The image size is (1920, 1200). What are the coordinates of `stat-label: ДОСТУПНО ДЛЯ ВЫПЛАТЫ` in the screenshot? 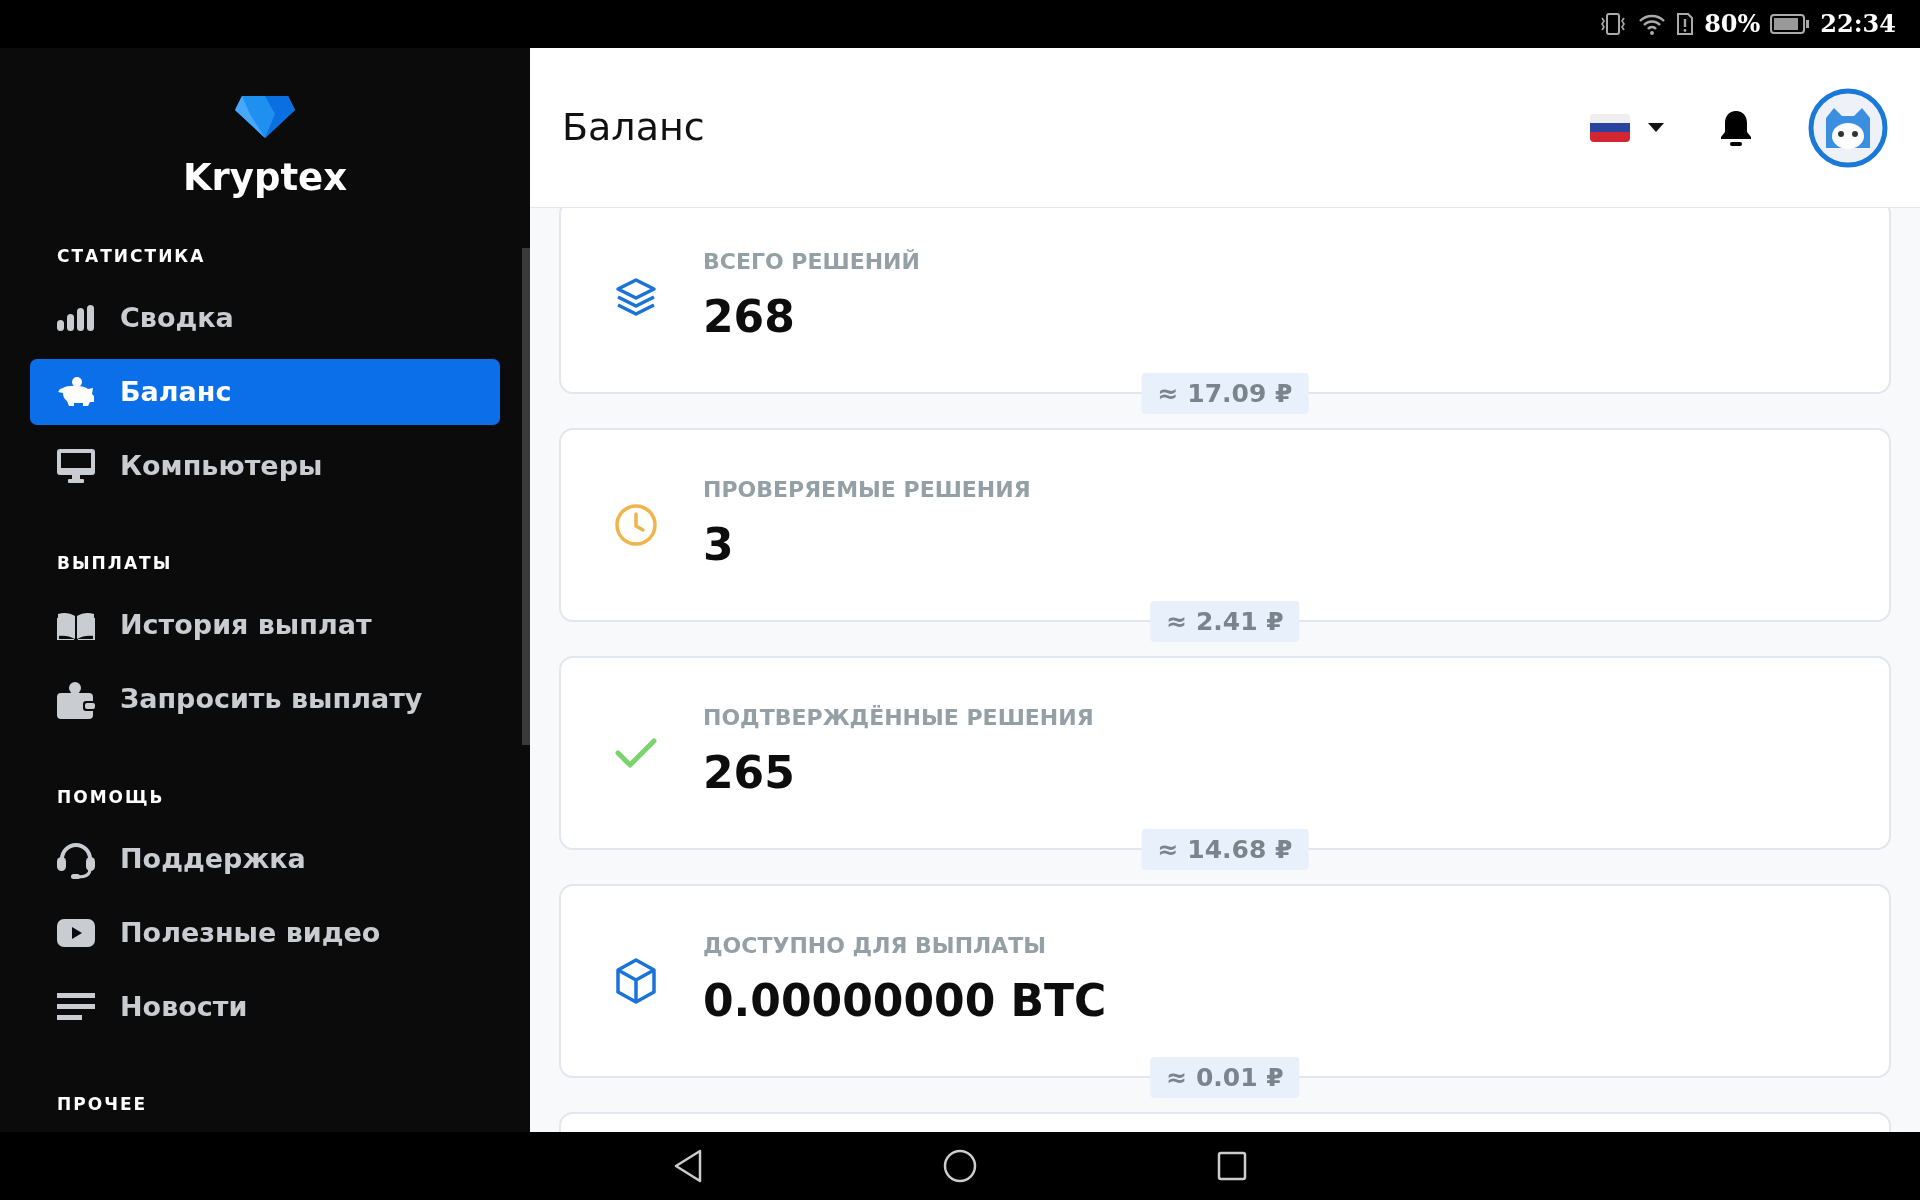 It's located at (875, 945).